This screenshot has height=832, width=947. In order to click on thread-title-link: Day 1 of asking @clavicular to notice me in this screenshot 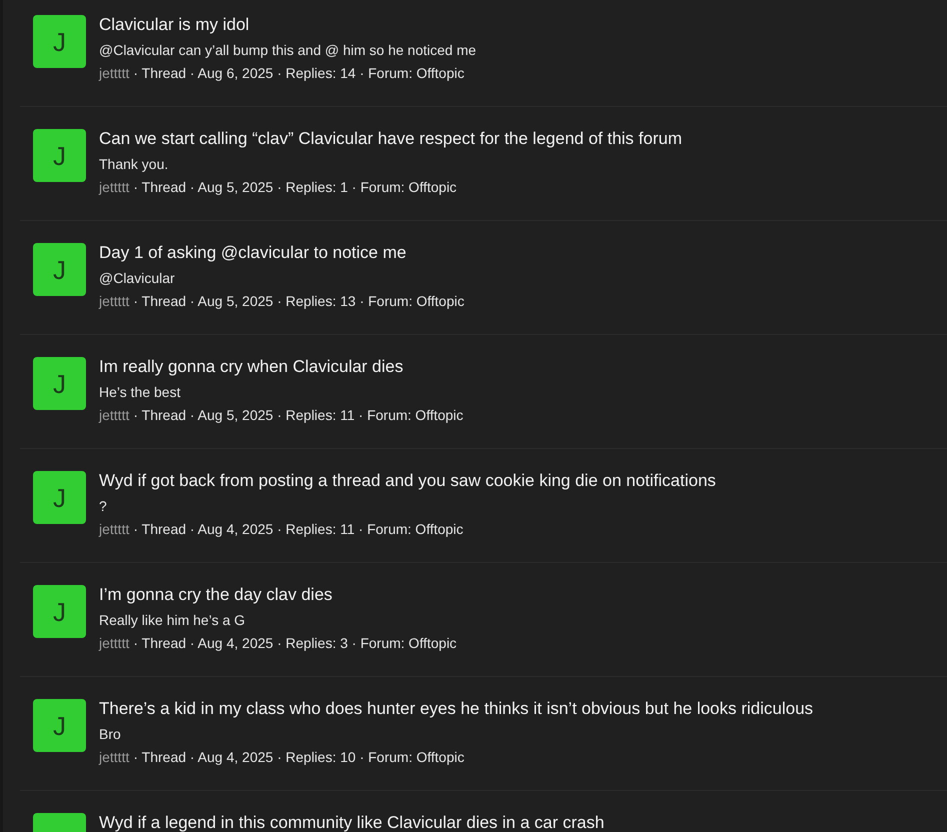, I will do `click(252, 253)`.